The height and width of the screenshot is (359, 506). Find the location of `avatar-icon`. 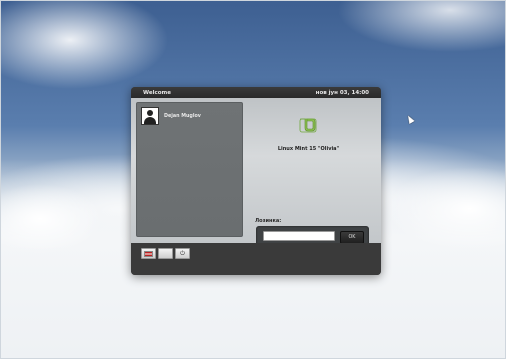

avatar-icon is located at coordinates (150, 116).